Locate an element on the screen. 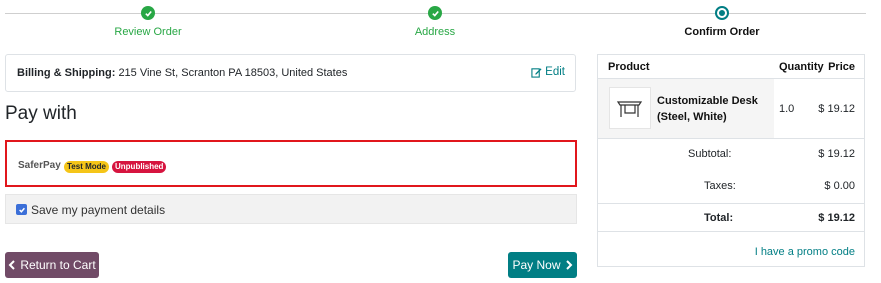 This screenshot has width=881, height=283. provider-name: SaferPay is located at coordinates (39, 165).